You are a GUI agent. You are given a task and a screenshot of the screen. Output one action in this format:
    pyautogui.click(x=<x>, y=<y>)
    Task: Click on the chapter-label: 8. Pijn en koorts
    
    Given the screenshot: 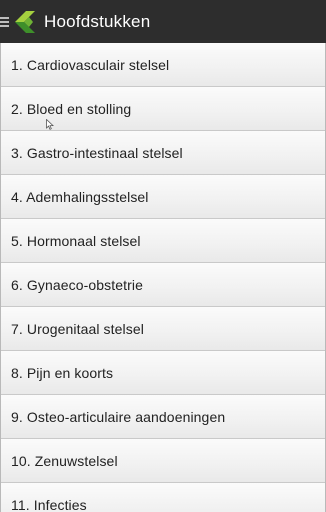 What is the action you would take?
    pyautogui.click(x=62, y=372)
    